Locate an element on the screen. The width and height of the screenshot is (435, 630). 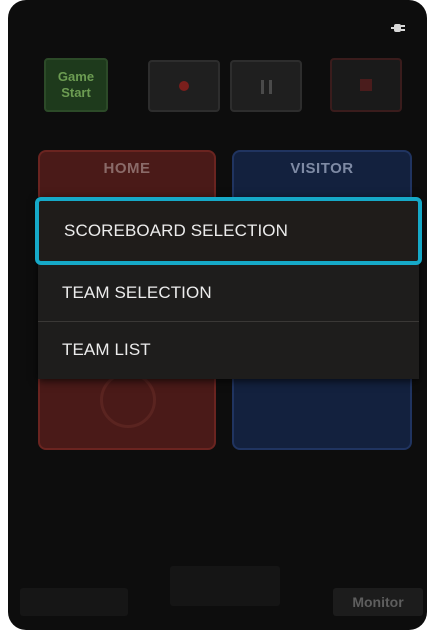
home-score-icon is located at coordinates (128, 400).